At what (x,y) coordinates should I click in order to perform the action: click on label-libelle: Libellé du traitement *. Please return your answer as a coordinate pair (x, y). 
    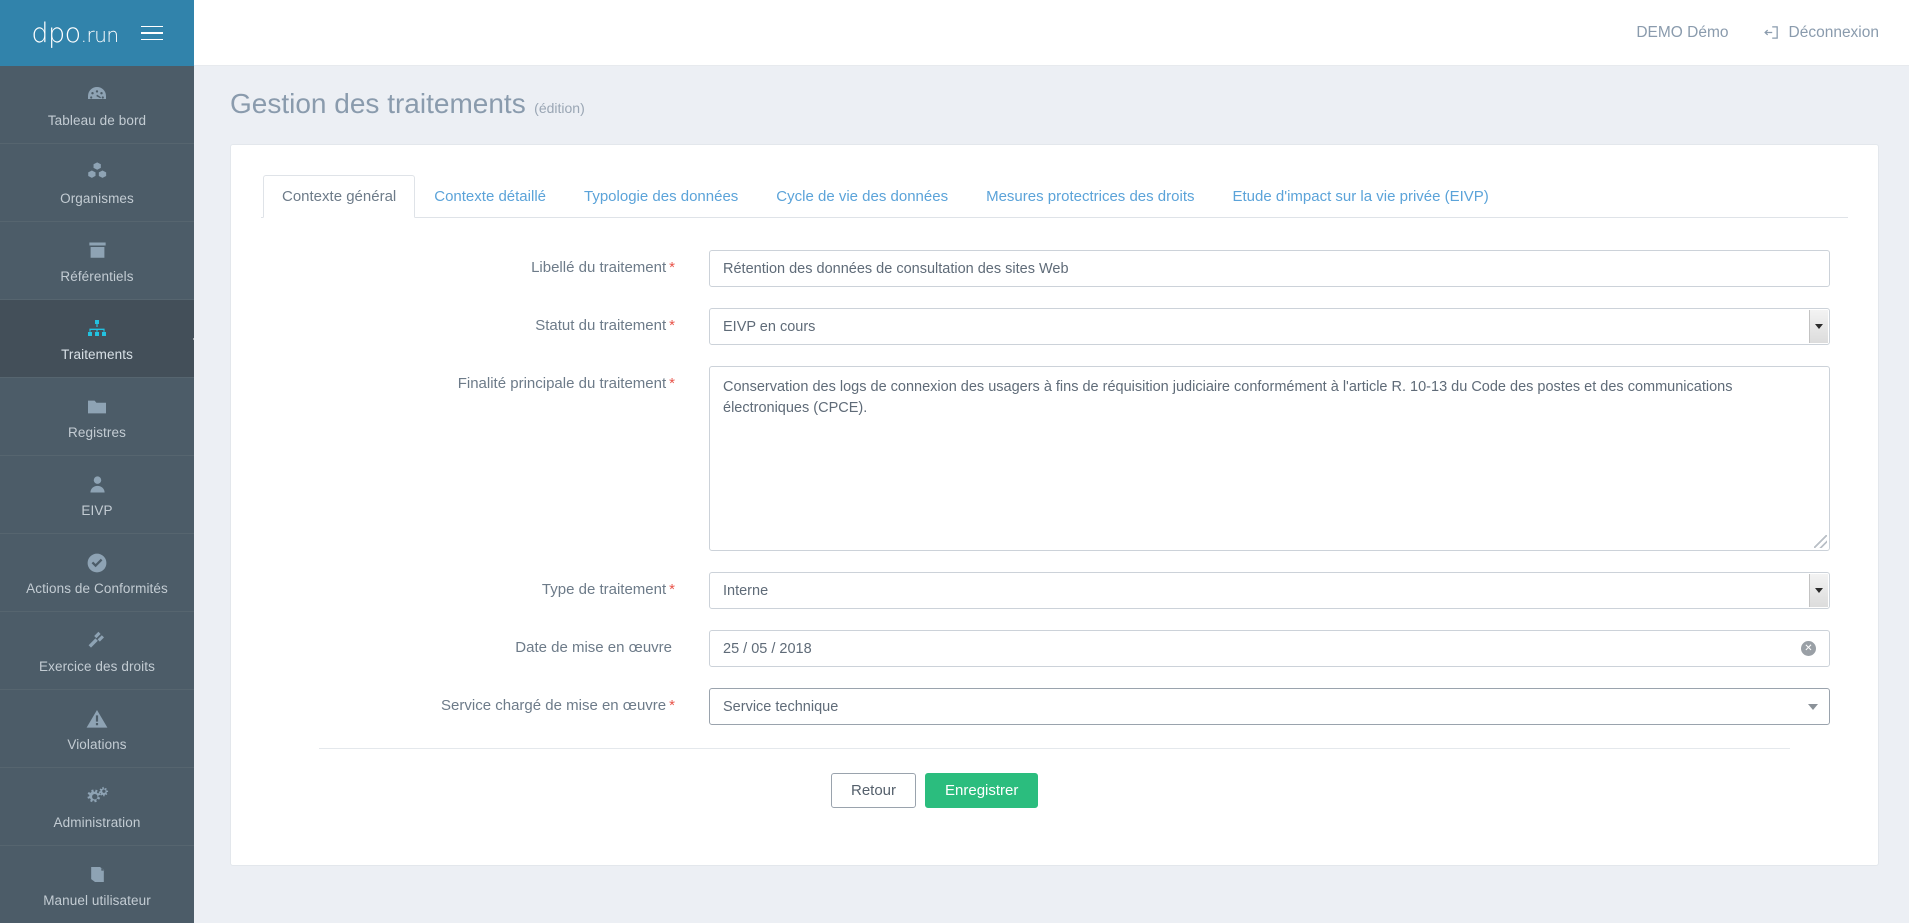
    Looking at the image, I should click on (494, 263).